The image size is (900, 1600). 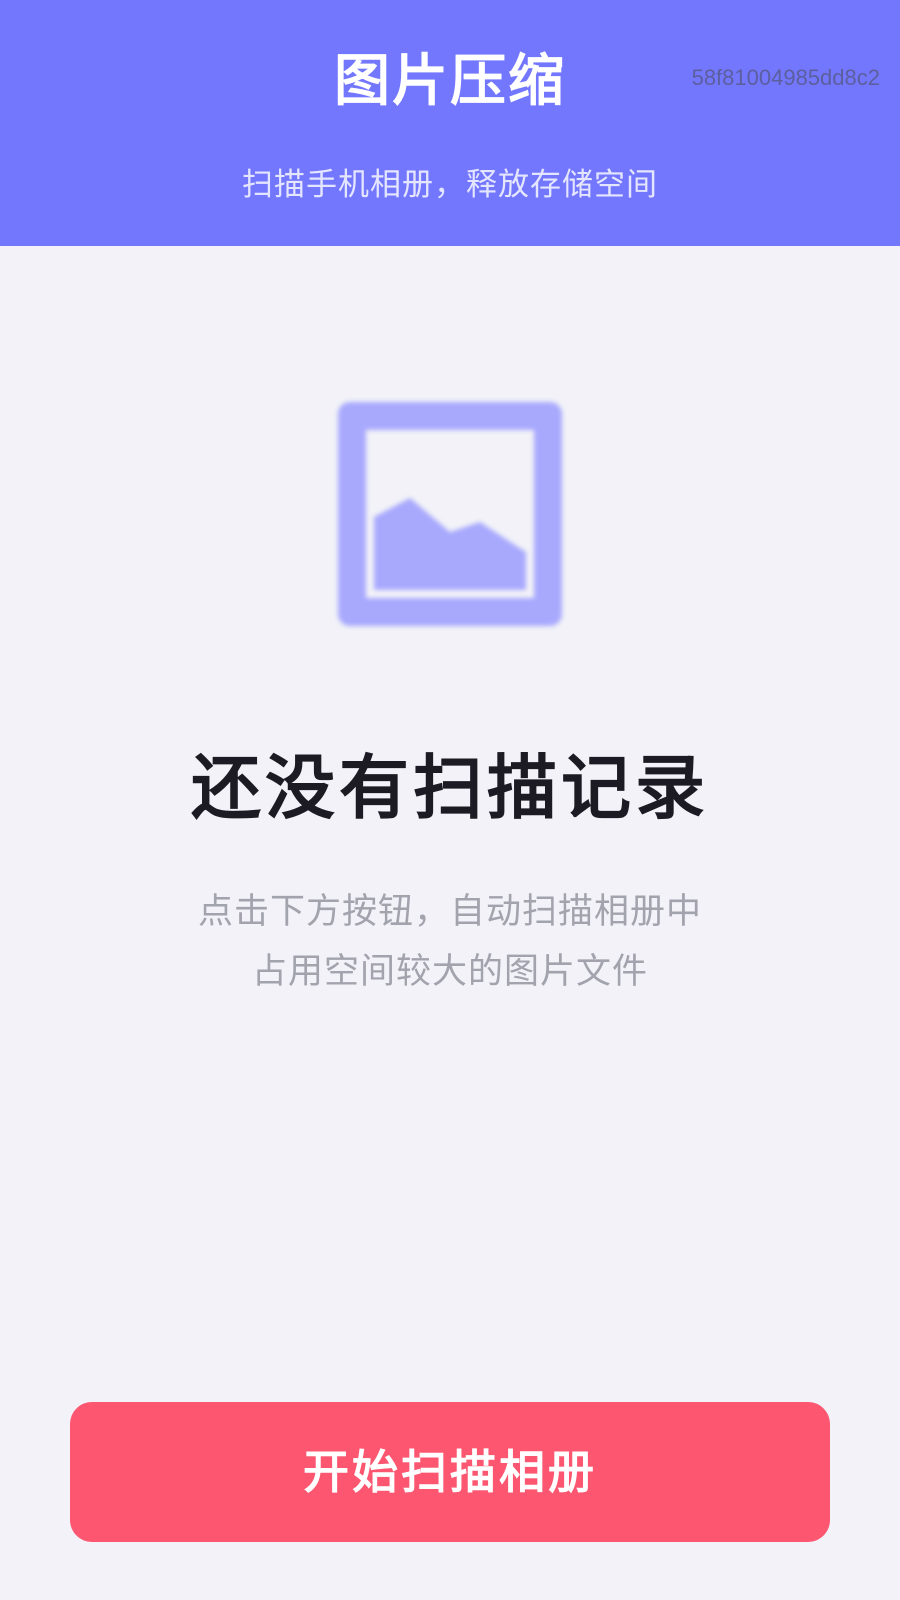 What do you see at coordinates (785, 77) in the screenshot?
I see `session-id-label: 58f81004985dd8c2` at bounding box center [785, 77].